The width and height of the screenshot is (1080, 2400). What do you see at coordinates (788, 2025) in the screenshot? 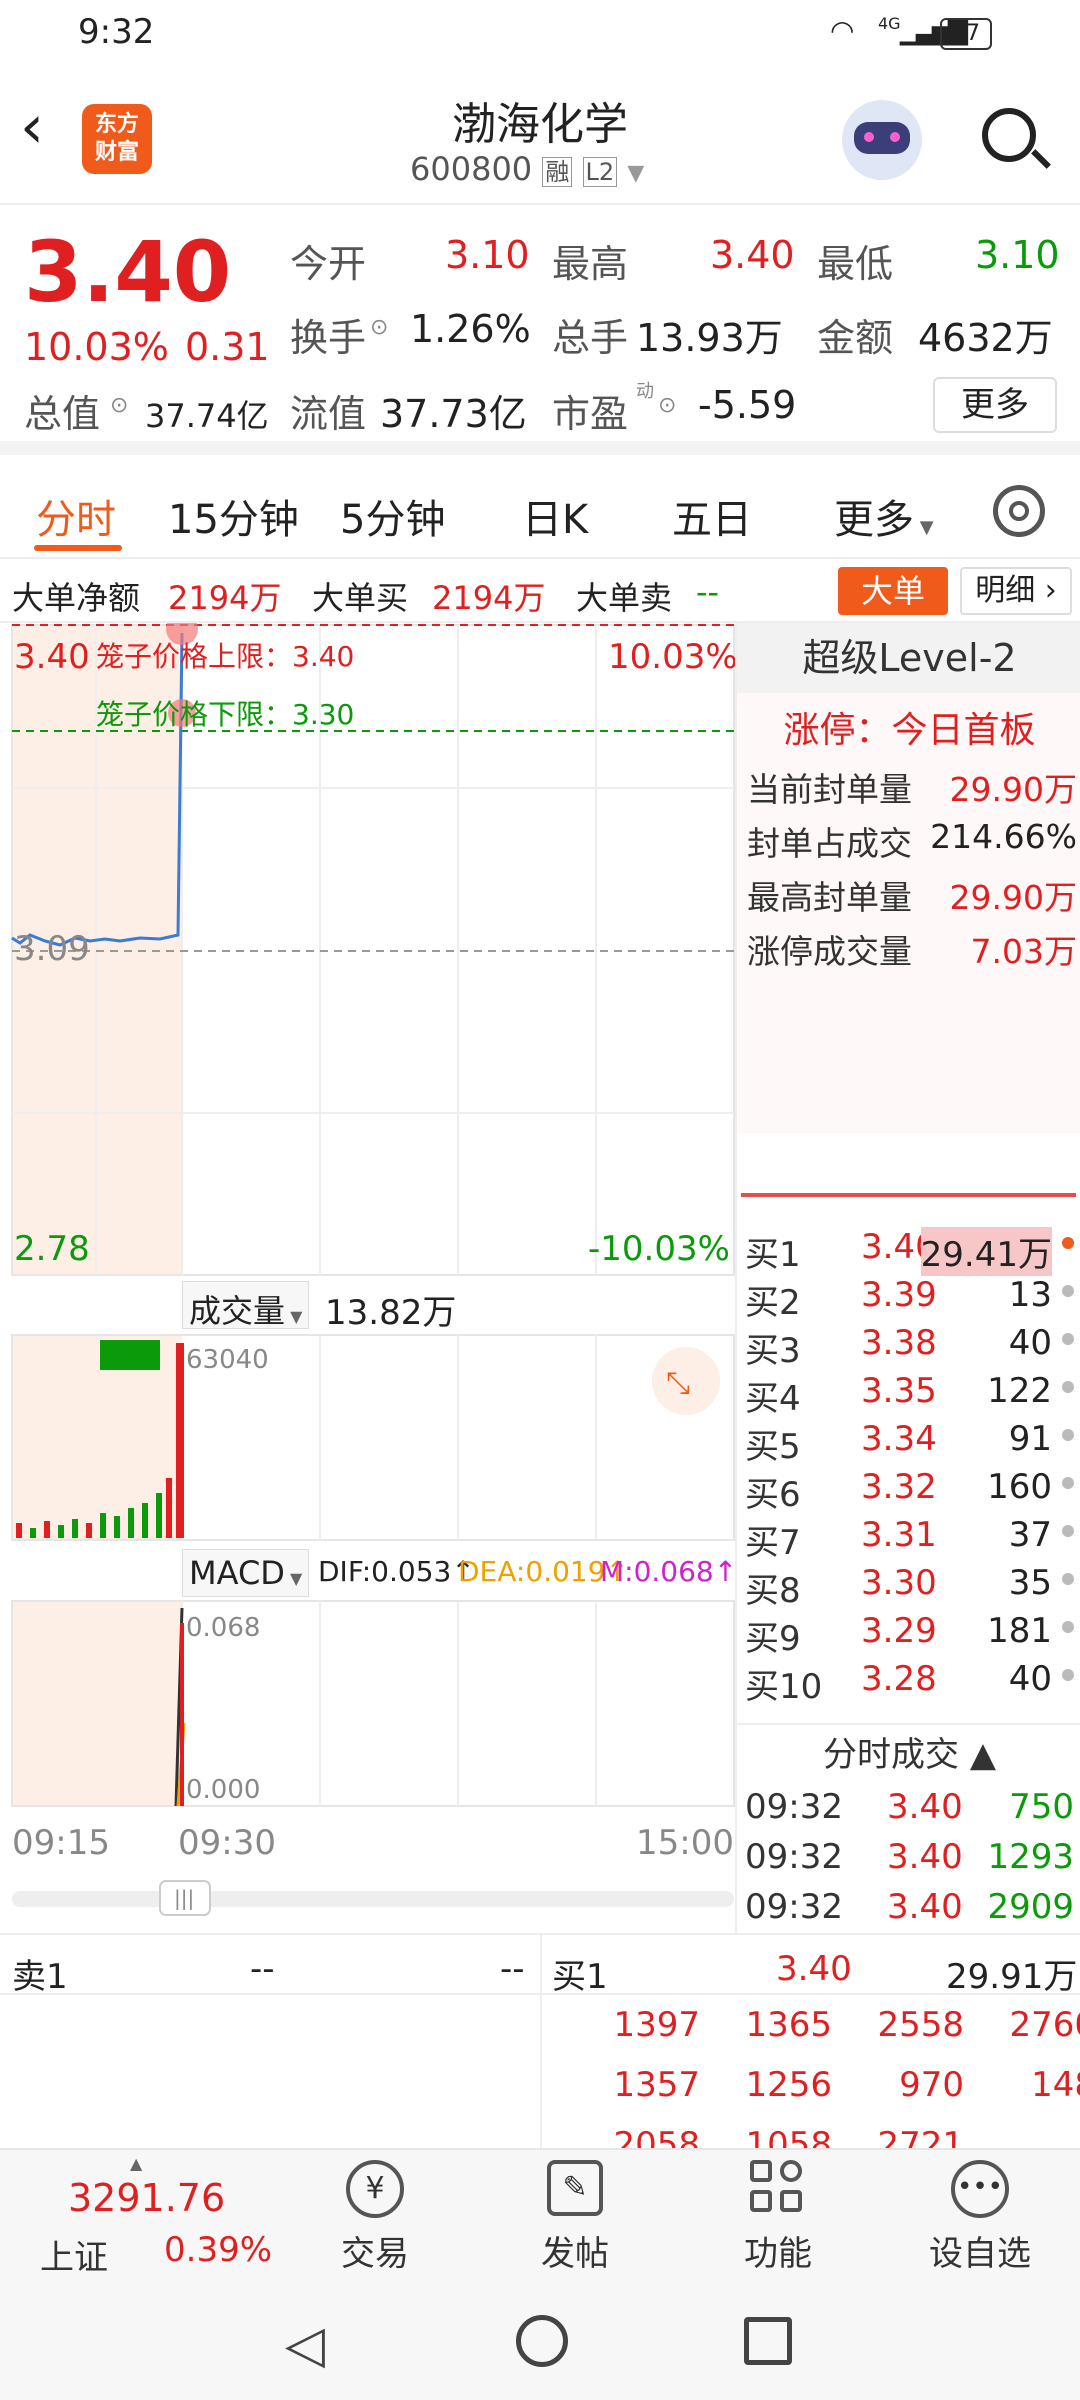
I see `queue-order: 1365` at bounding box center [788, 2025].